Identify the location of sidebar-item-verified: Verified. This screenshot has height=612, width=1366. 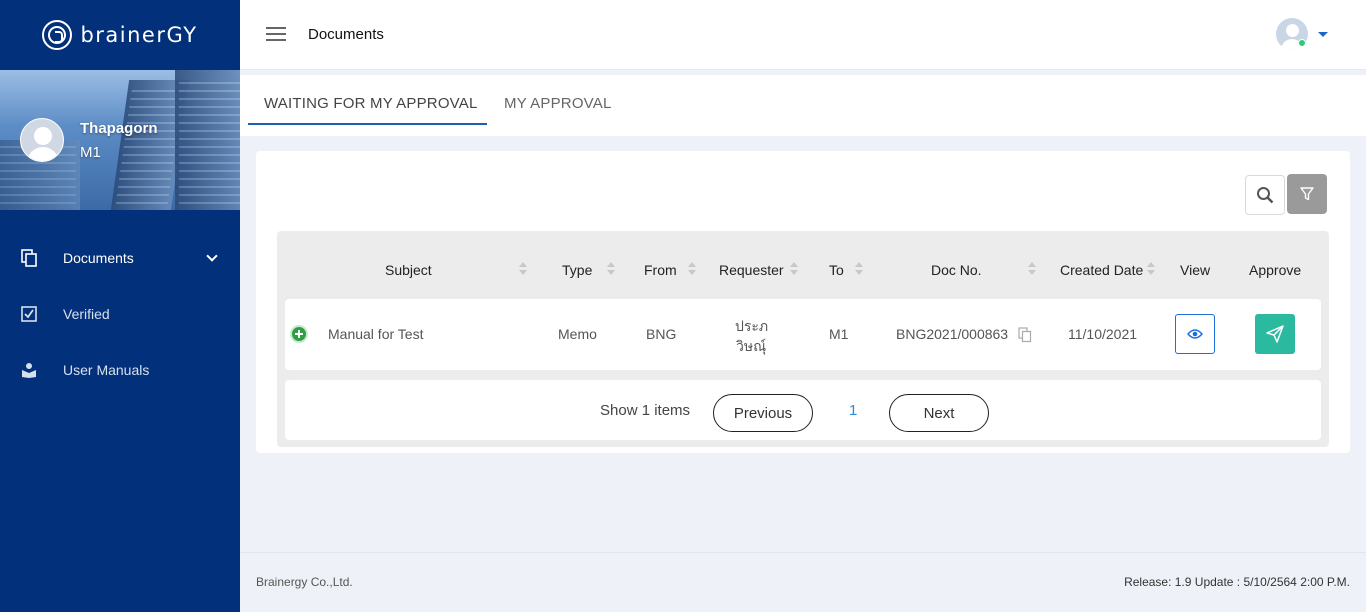
(120, 314).